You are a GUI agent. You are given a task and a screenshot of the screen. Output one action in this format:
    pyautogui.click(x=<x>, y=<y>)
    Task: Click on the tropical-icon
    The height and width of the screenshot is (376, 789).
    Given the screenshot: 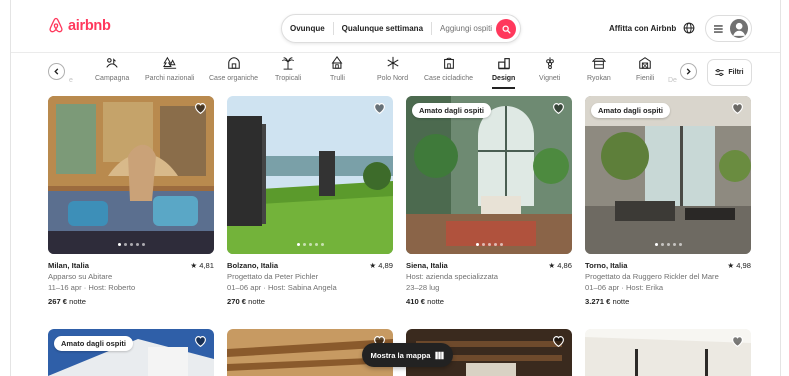 What is the action you would take?
    pyautogui.click(x=288, y=63)
    